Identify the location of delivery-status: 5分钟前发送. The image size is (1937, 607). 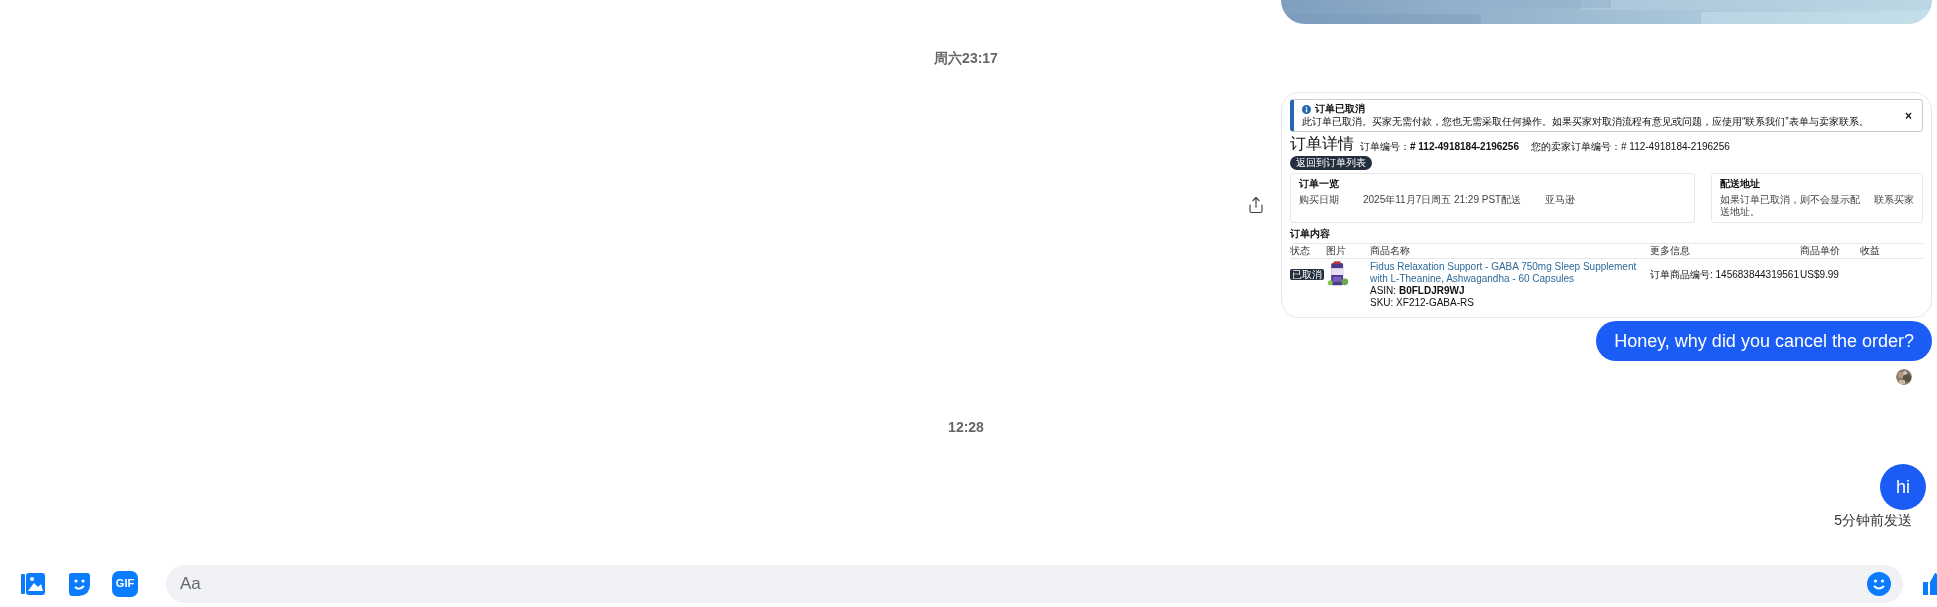
(1873, 520).